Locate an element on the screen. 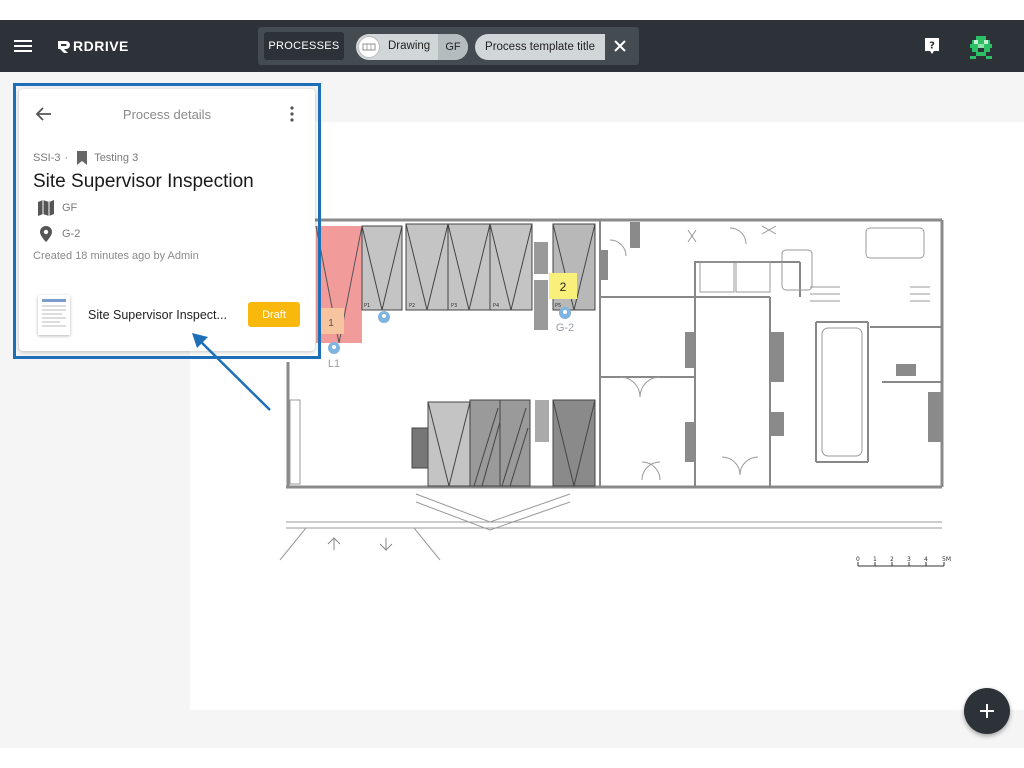 The height and width of the screenshot is (768, 1024). bookmark-label: Testing 3 is located at coordinates (116, 158).